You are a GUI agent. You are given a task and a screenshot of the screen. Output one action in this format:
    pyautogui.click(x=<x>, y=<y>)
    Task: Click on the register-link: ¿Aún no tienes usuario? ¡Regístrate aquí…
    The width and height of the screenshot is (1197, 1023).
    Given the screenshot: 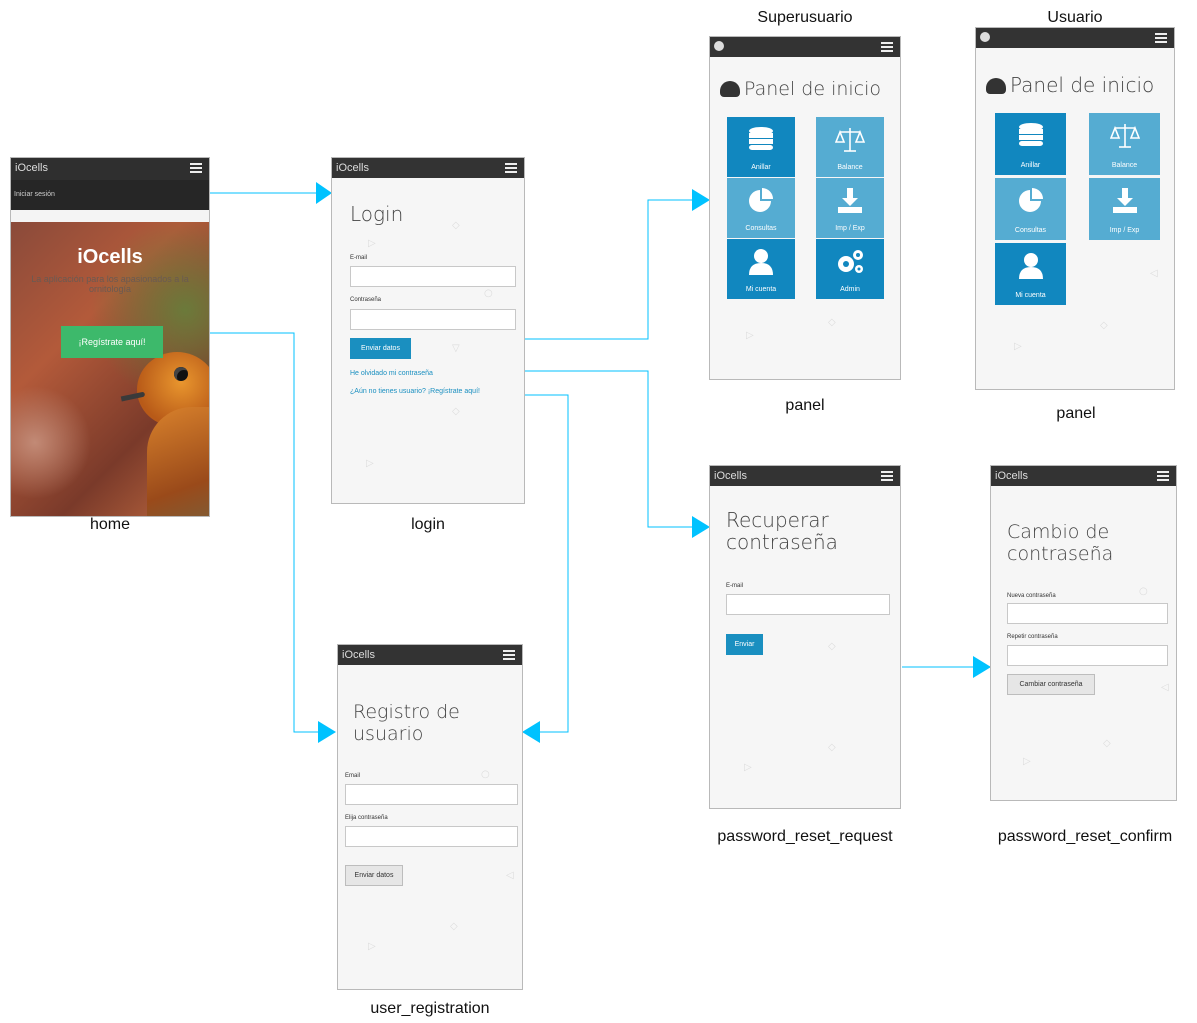 What is the action you would take?
    pyautogui.click(x=415, y=391)
    